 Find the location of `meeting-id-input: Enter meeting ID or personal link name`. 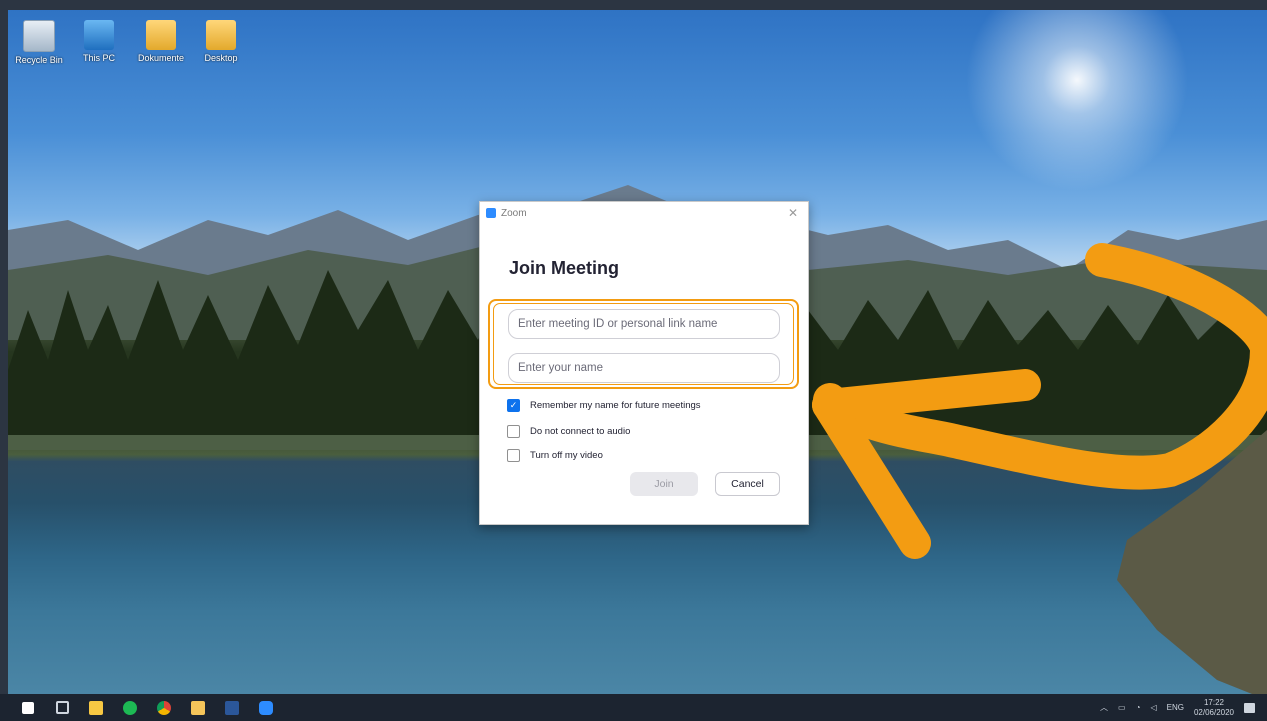

meeting-id-input: Enter meeting ID or personal link name is located at coordinates (644, 324).